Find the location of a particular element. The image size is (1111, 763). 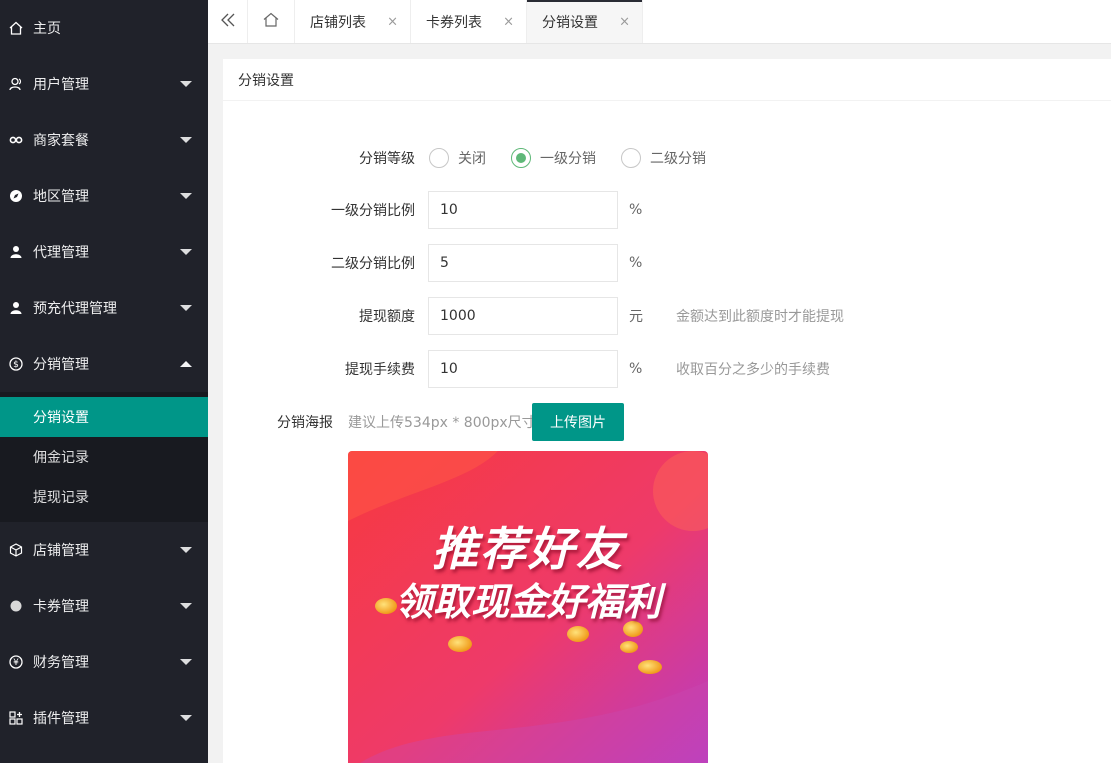

sidebar-item-distribution: $ 分销管理 is located at coordinates (104, 364).